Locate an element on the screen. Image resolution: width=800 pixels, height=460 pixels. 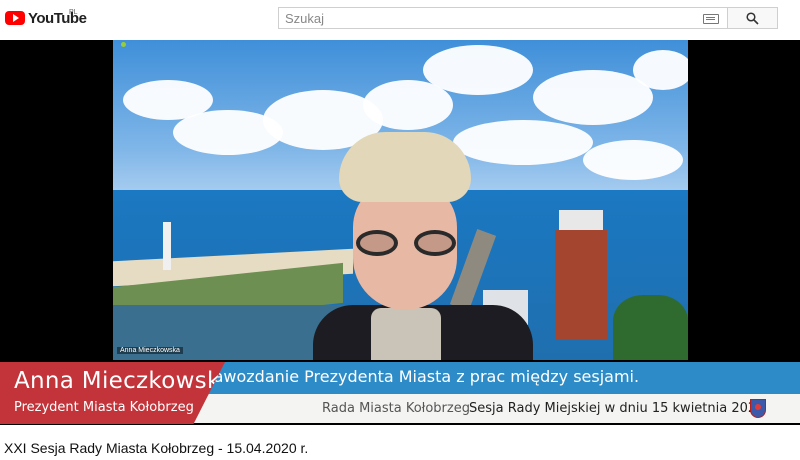
masthead: YouTube PL is located at coordinates (400, 20).